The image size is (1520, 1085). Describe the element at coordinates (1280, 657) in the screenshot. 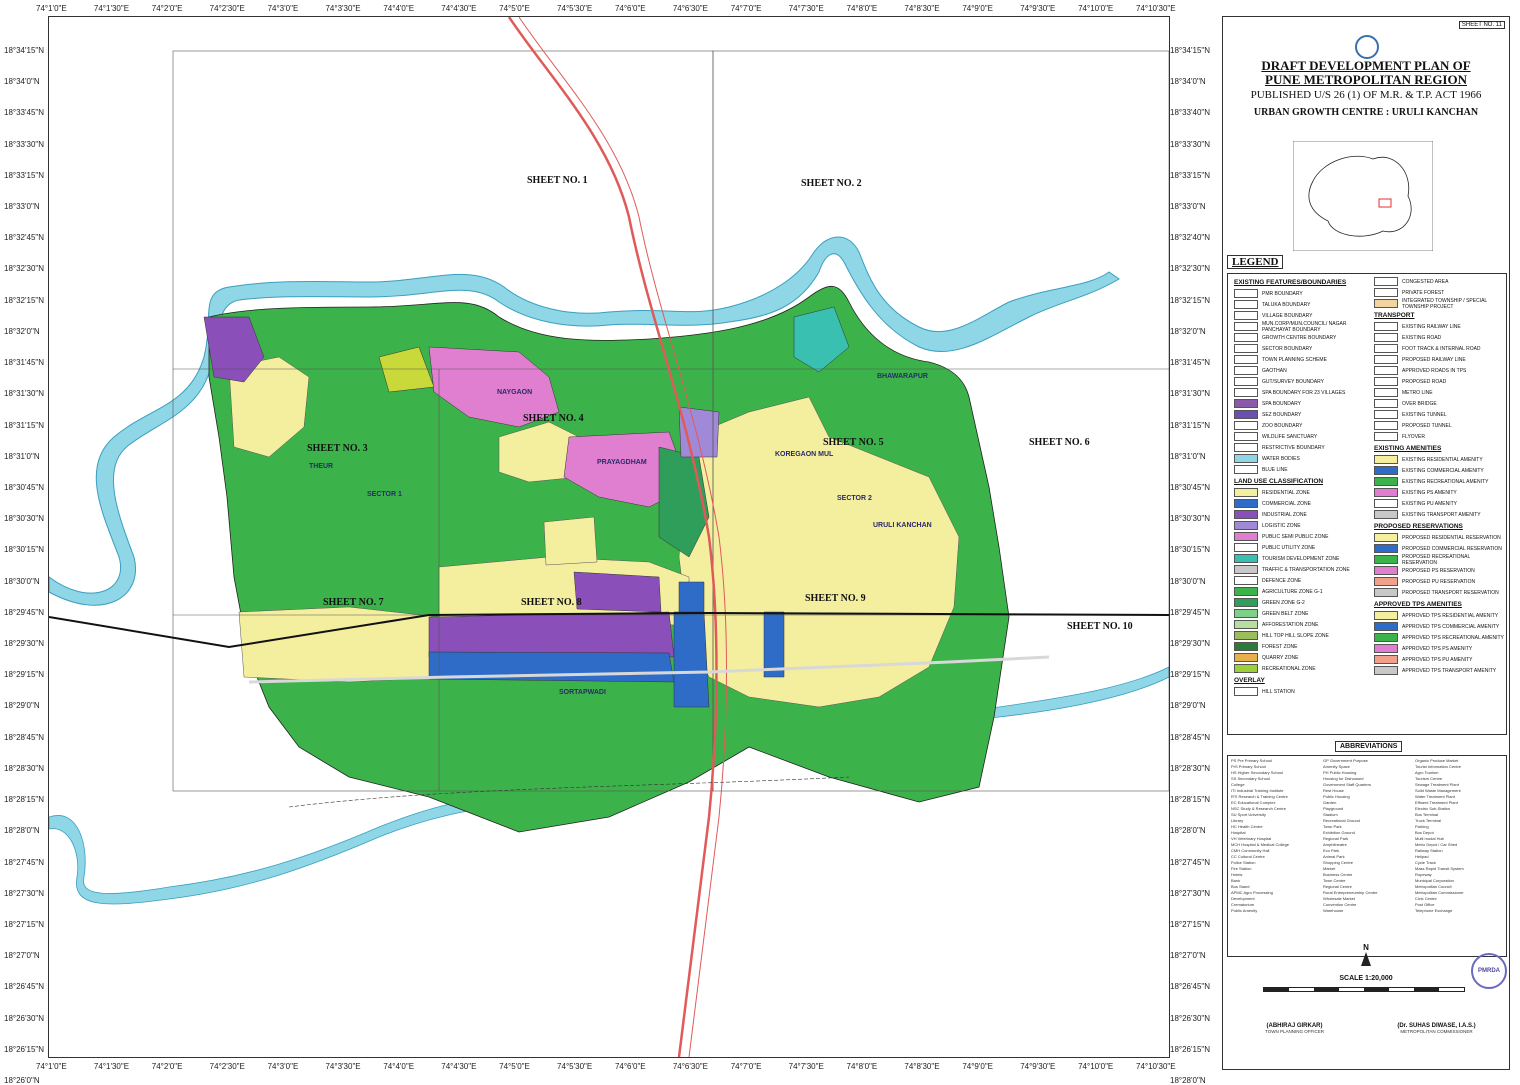

I see `legend-label: QUARRY ZONE` at that location.